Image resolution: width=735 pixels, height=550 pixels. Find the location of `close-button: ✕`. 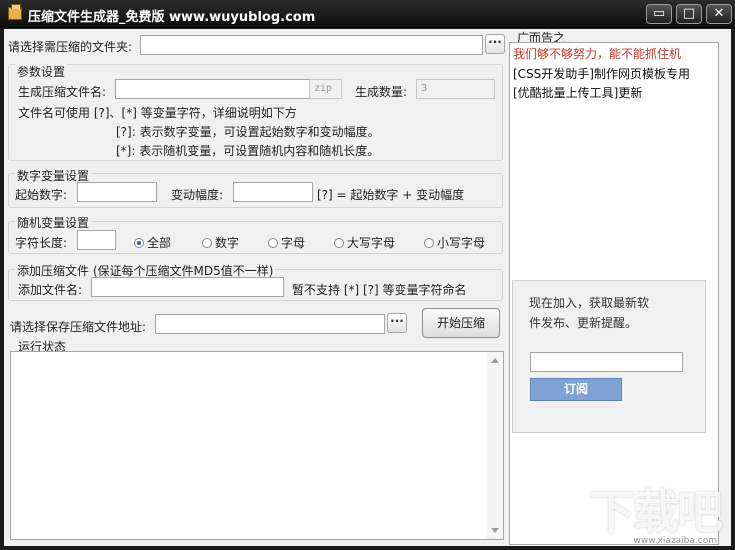

close-button: ✕ is located at coordinates (719, 14).